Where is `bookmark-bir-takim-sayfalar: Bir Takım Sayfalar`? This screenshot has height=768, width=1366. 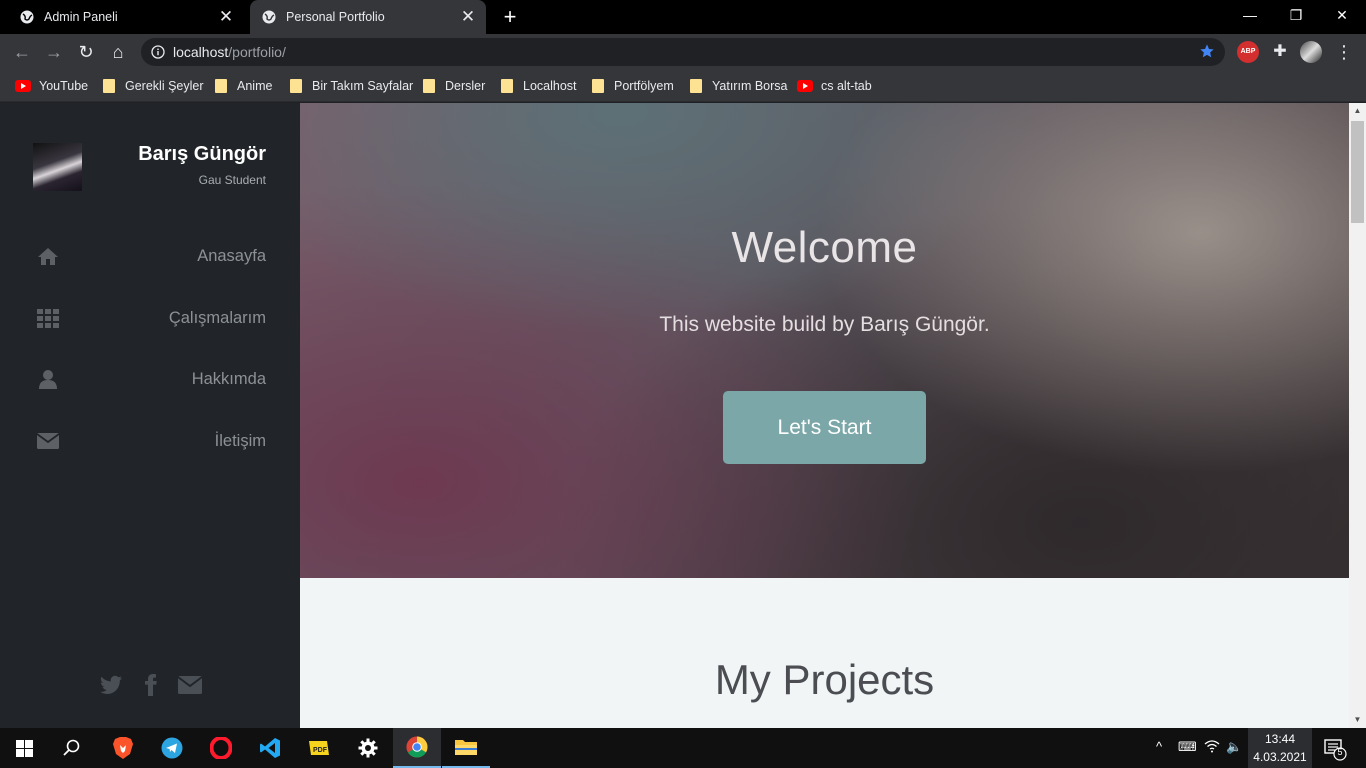 bookmark-bir-takim-sayfalar: Bir Takım Sayfalar is located at coordinates (351, 86).